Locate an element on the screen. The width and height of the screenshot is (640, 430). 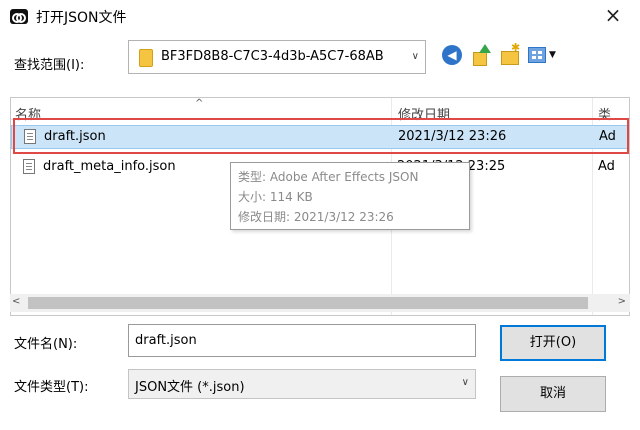
horizontal-scrollbar: < > is located at coordinates (320, 303).